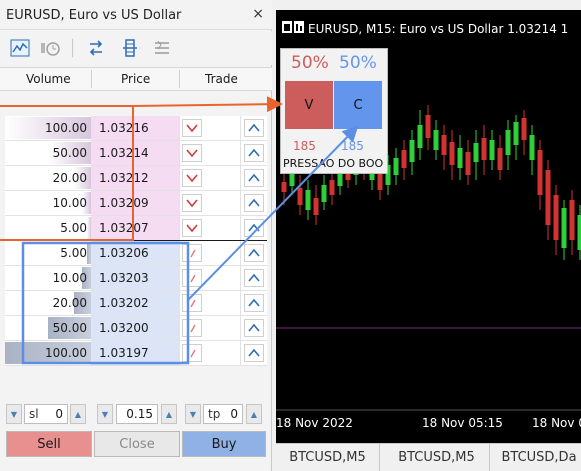  What do you see at coordinates (136, 79) in the screenshot?
I see `price-header: Price` at bounding box center [136, 79].